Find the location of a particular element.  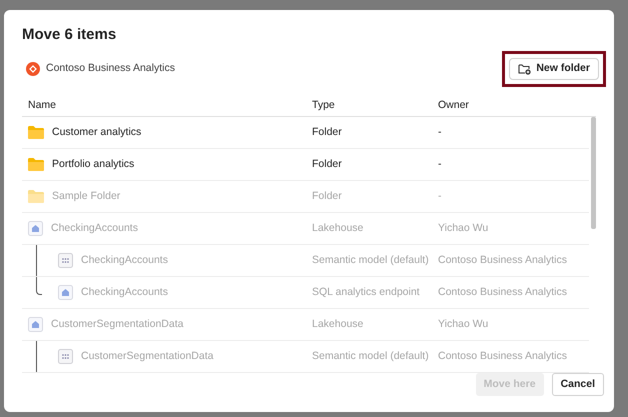

column-header: Name is located at coordinates (43, 106).